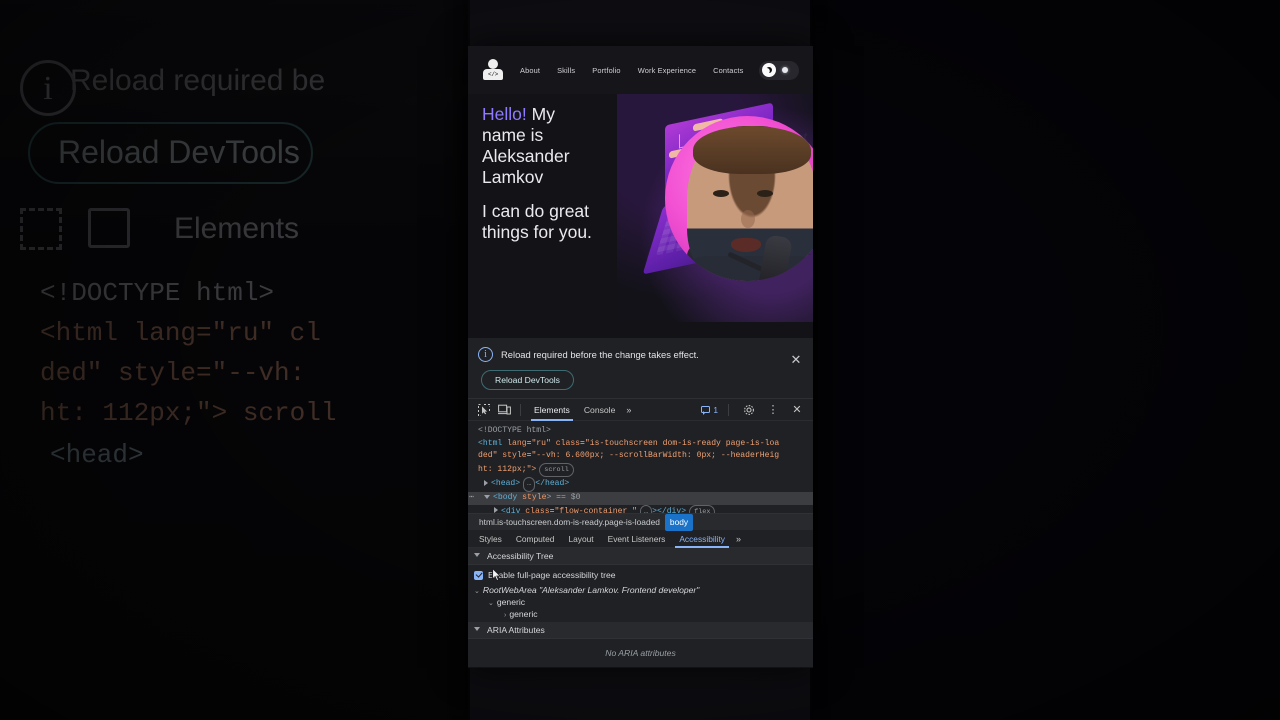  What do you see at coordinates (484, 410) in the screenshot?
I see `inspect-element-icon` at bounding box center [484, 410].